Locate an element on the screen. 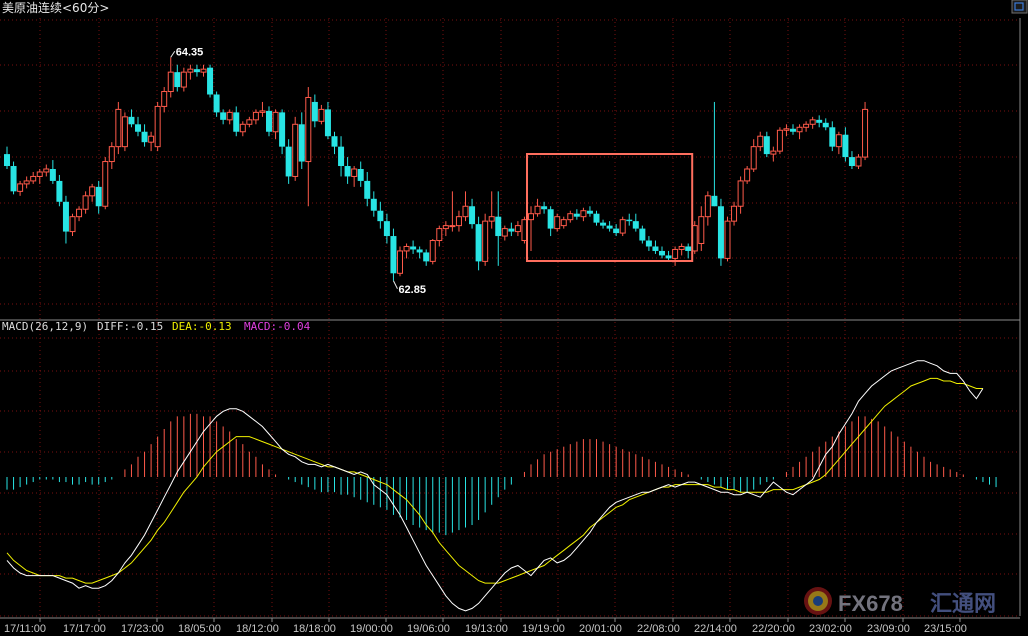  macd-value-label: MACD:-0.04 is located at coordinates (277, 326).